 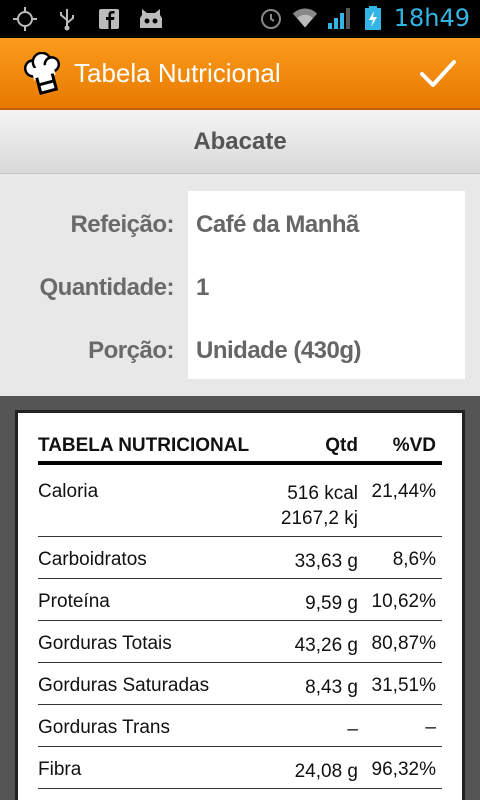 I want to click on meal-label: Refeição:, so click(x=122, y=224).